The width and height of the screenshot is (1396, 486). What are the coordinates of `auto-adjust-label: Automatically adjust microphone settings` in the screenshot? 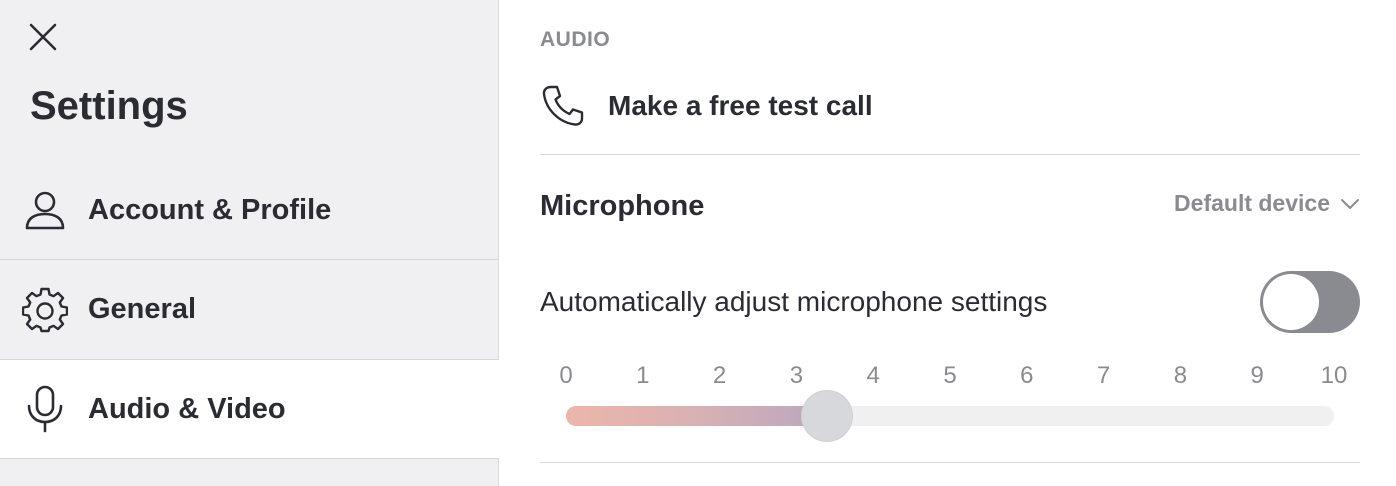 It's located at (794, 301).